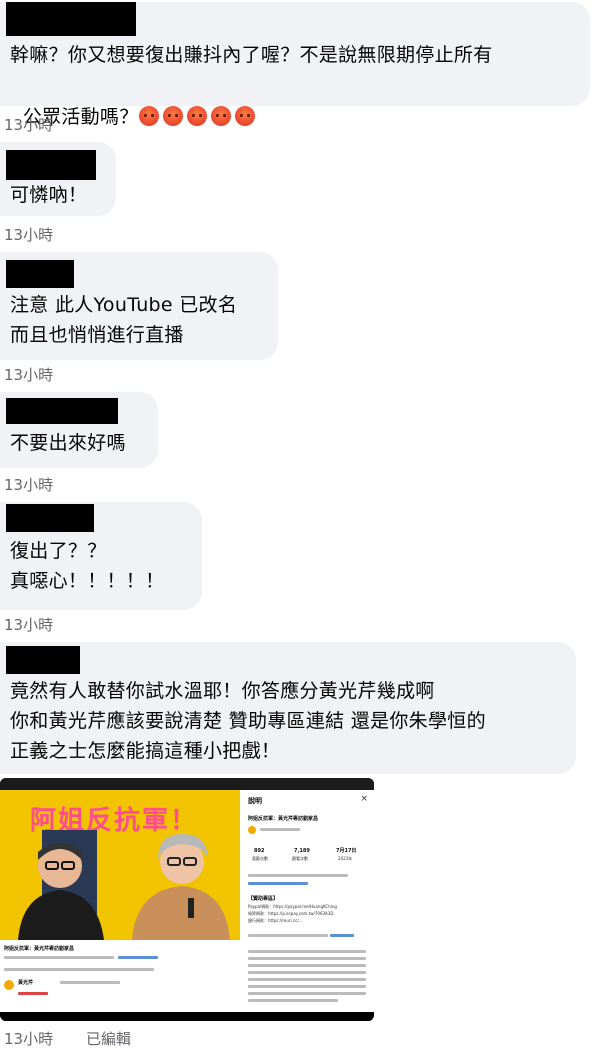 The height and width of the screenshot is (1060, 596). What do you see at coordinates (300, 858) in the screenshot?
I see `stat-views-label: 觀看次數` at bounding box center [300, 858].